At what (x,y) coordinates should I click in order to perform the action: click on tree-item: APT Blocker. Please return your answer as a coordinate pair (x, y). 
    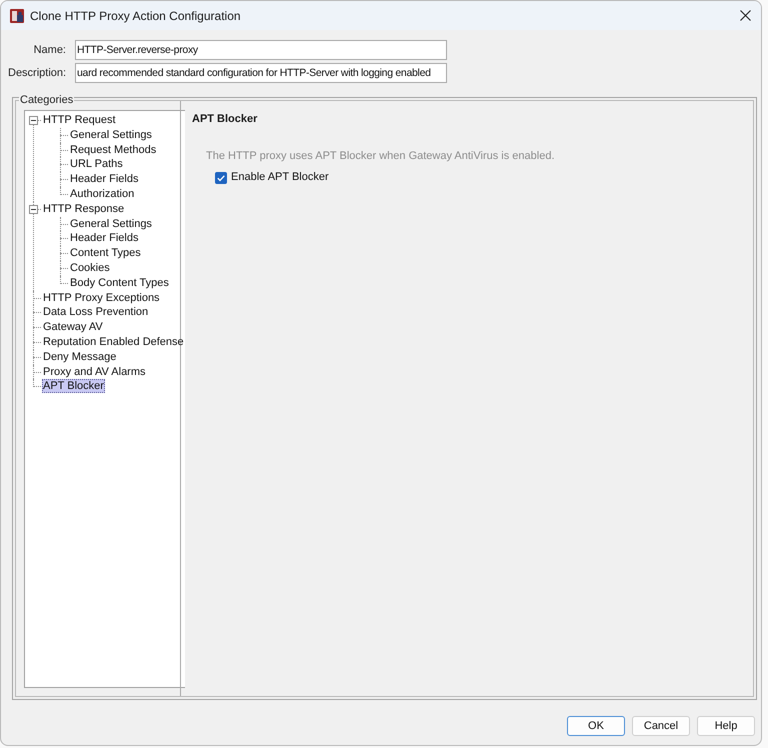
    Looking at the image, I should click on (73, 386).